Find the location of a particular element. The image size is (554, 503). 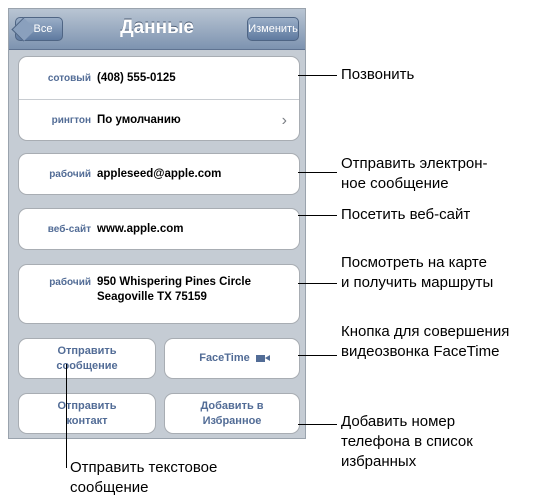

phone-value: (408) 555-0125 is located at coordinates (136, 77).